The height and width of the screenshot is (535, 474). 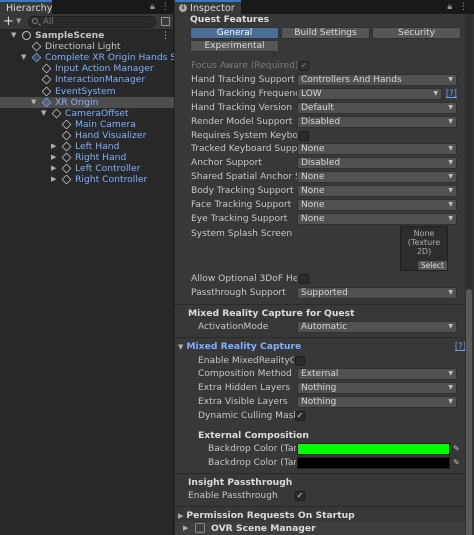 I want to click on hierarchy-item: Input Action Manager, so click(x=87, y=68).